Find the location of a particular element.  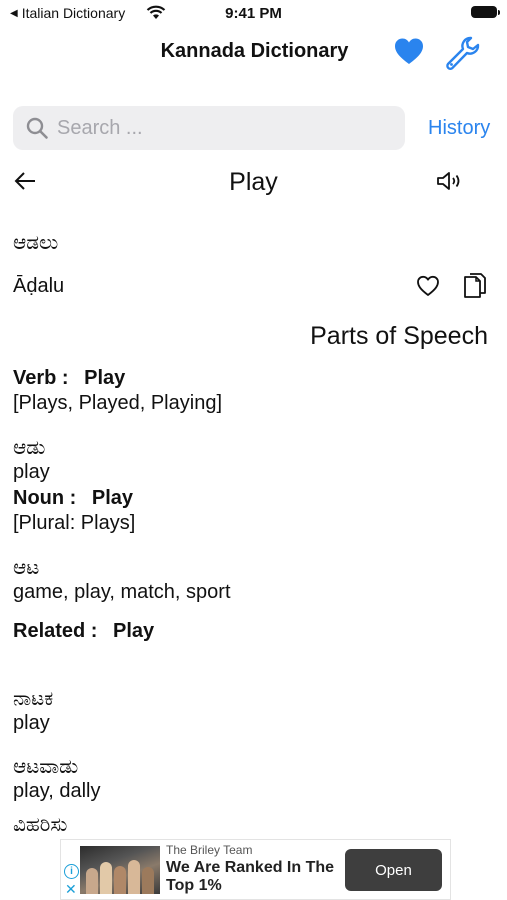

related-translation: play, dally is located at coordinates (57, 791).